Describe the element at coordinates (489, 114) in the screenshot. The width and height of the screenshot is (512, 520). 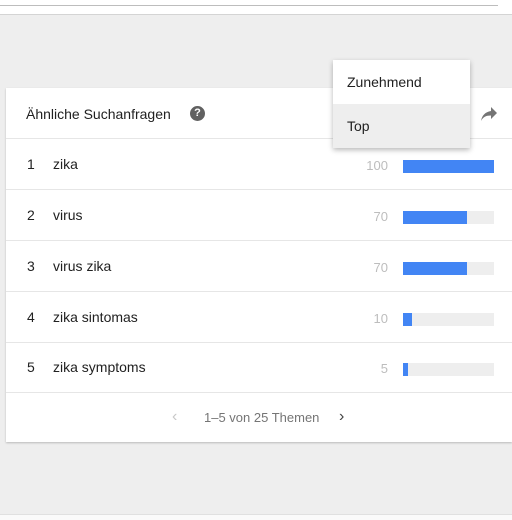
I see `share-icon` at that location.